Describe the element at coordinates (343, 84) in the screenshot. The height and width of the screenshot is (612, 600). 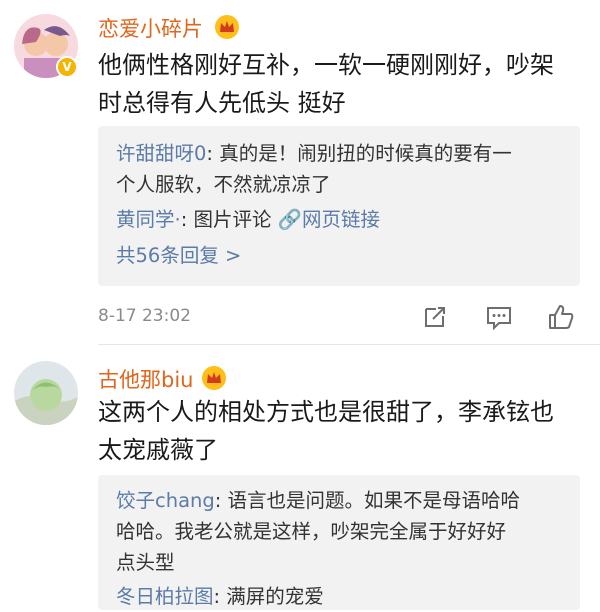
I see `comment-text: 他俩性格刚好互补，一软一硬刚刚好，吵架 时总得有人先低头 挺好` at that location.